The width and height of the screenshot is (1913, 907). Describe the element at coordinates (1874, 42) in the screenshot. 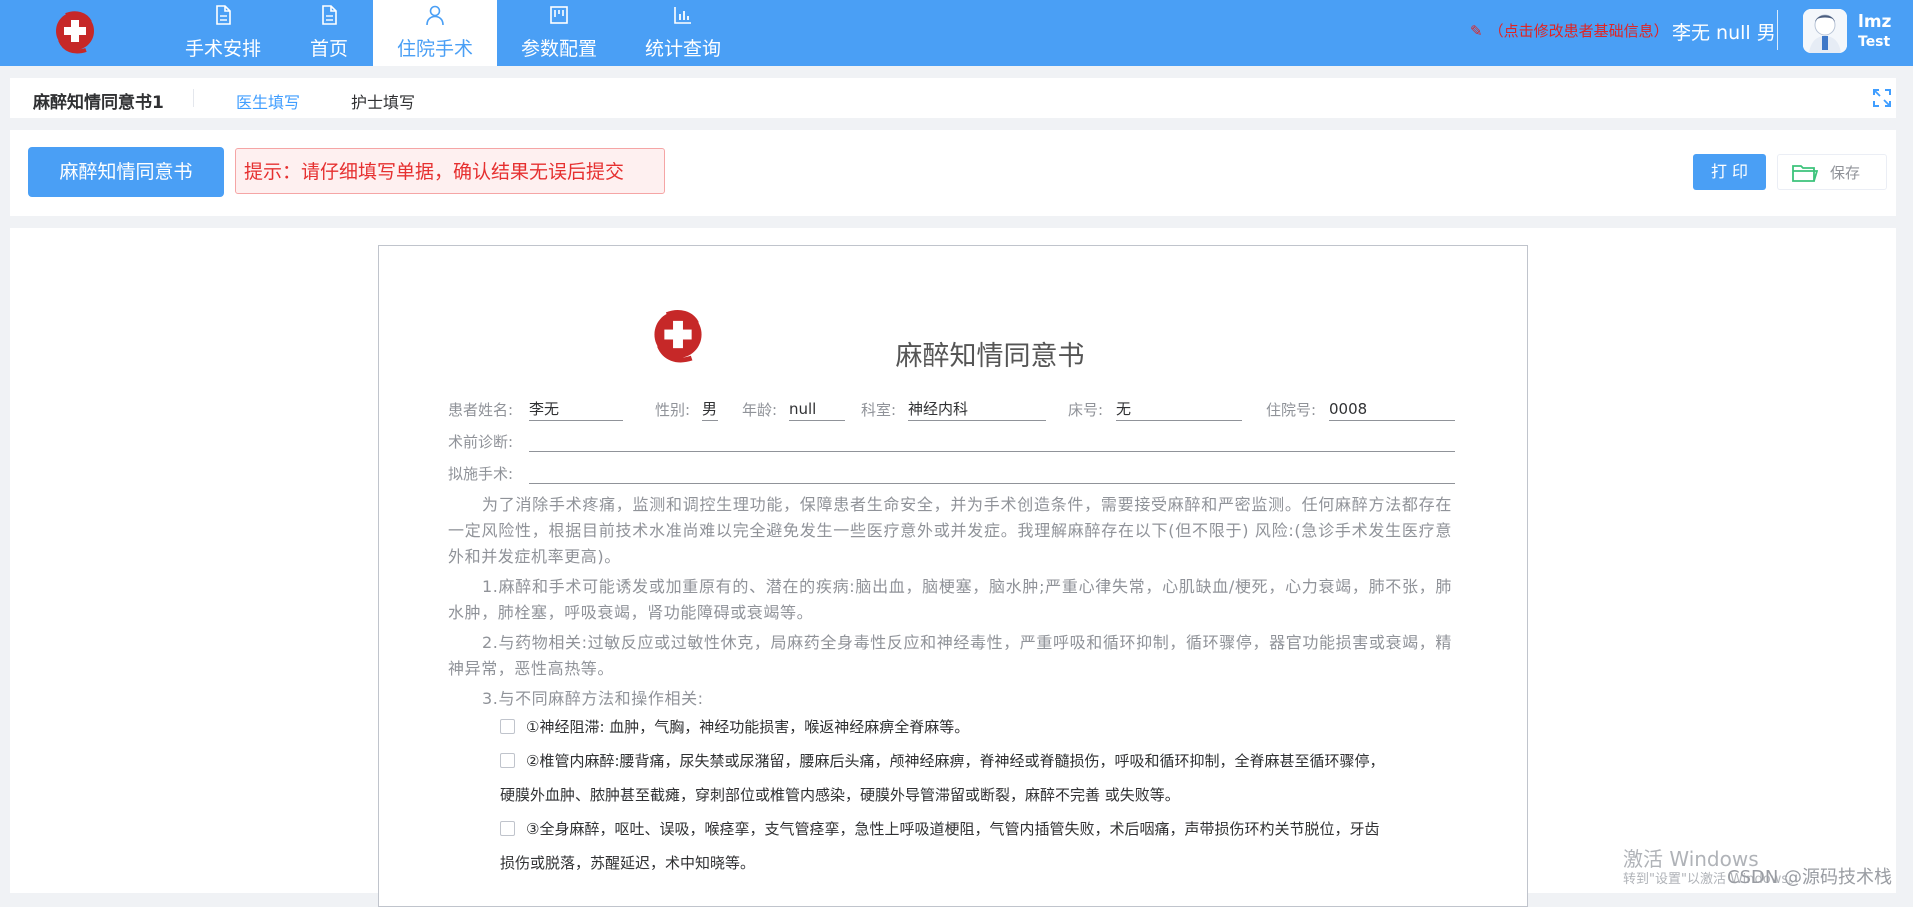

I see `user-role: Test` at that location.